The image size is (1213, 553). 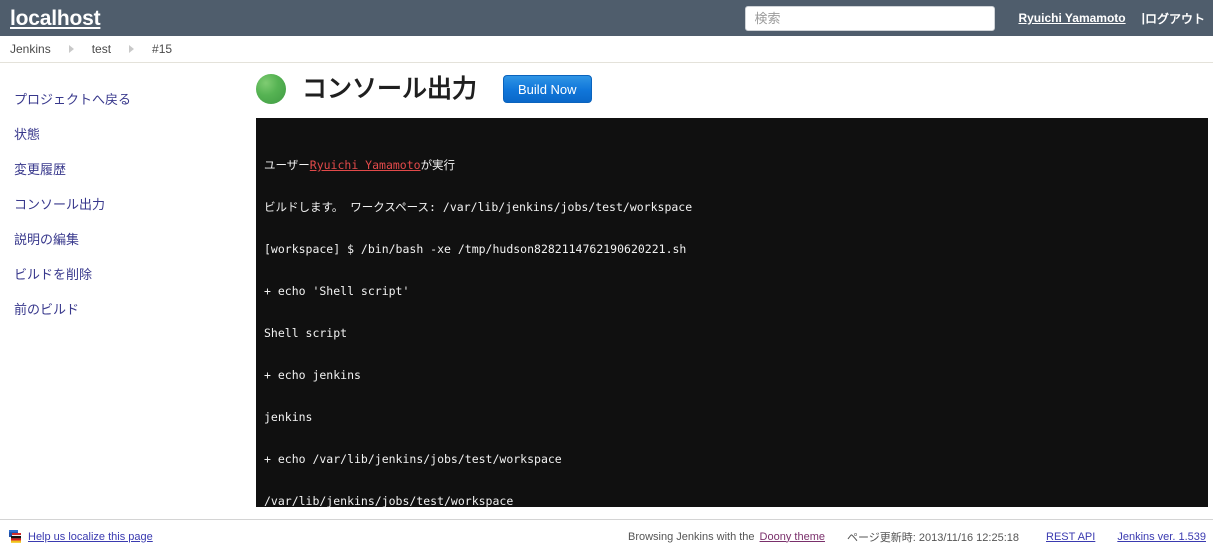 What do you see at coordinates (1161, 537) in the screenshot?
I see `jenkins-version-link: Jenkins ver. 1.539` at bounding box center [1161, 537].